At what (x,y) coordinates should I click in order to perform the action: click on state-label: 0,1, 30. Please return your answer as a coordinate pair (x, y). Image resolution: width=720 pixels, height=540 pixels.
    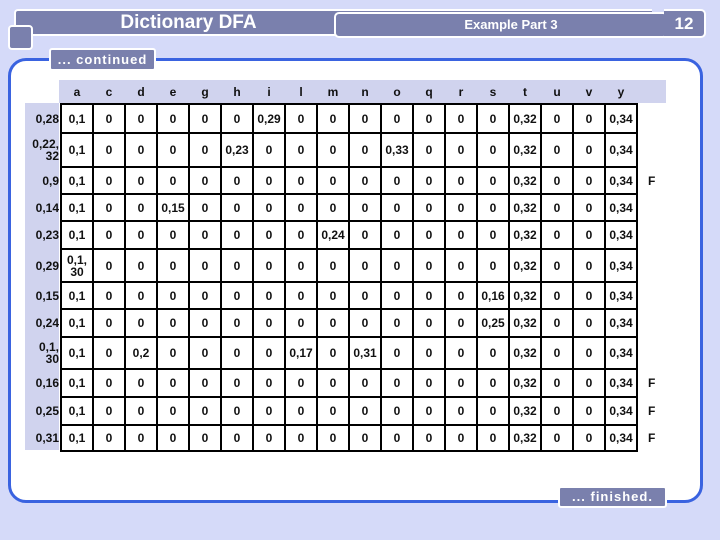
    Looking at the image, I should click on (48, 353).